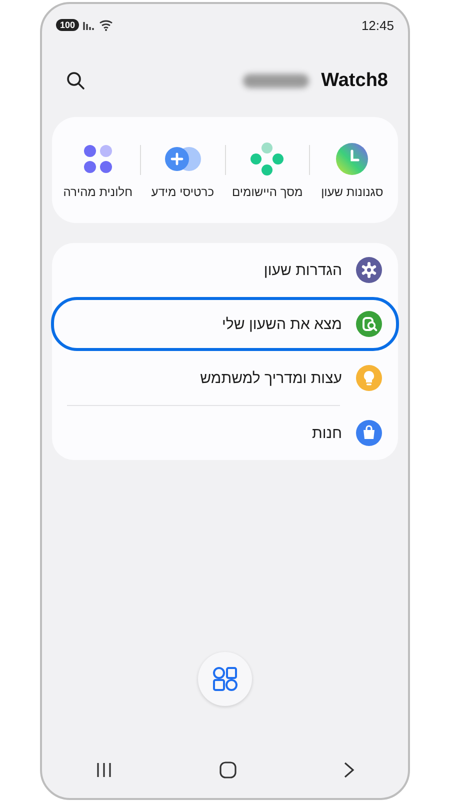 The height and width of the screenshot is (802, 450). Describe the element at coordinates (369, 270) in the screenshot. I see `settings-icon` at that location.